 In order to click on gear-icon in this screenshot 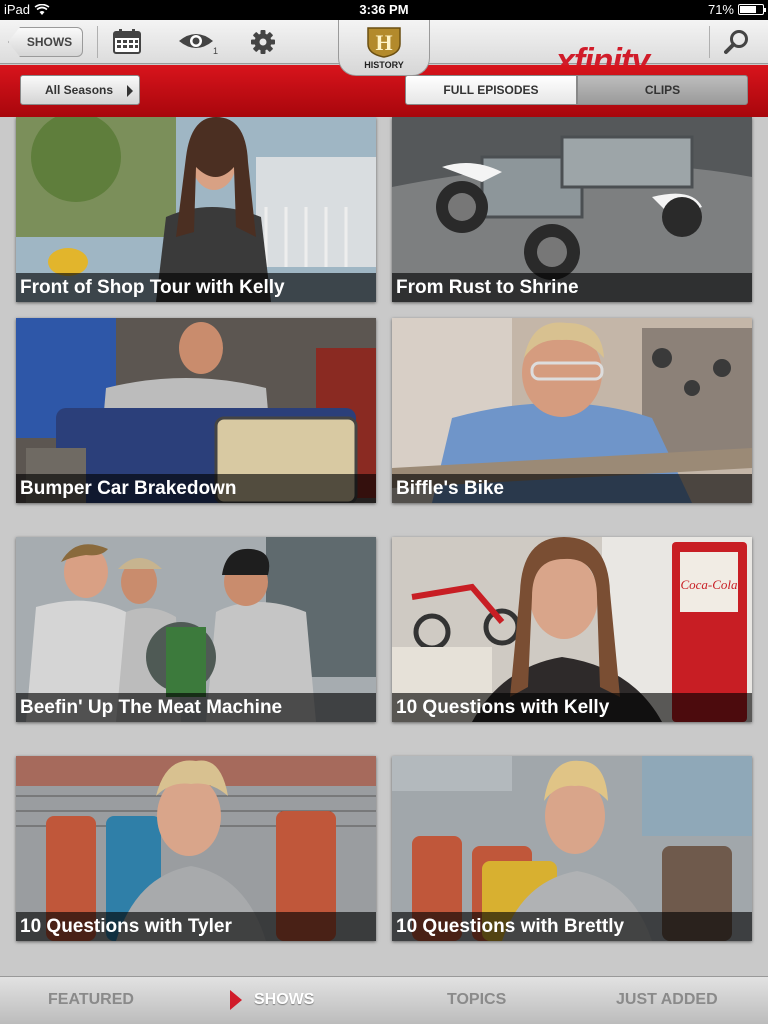, I will do `click(263, 42)`.